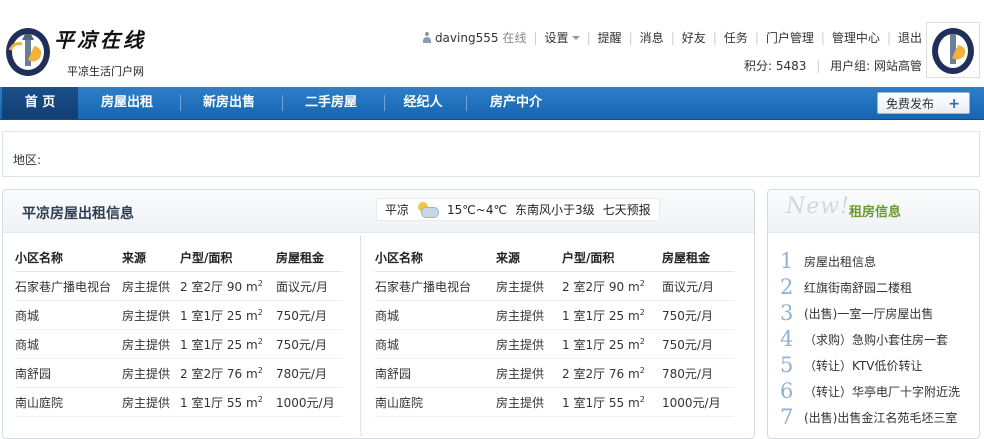 This screenshot has width=984, height=439. What do you see at coordinates (423, 286) in the screenshot?
I see `community-cell-text: 石家巷广播电视台` at bounding box center [423, 286].